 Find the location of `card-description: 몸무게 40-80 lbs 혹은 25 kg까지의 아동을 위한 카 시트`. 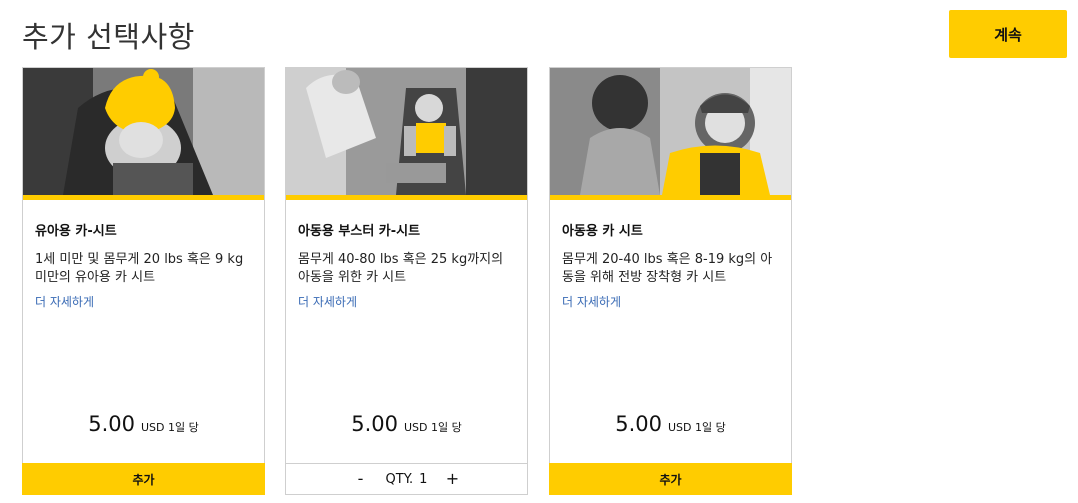

card-description: 몸무게 40-80 lbs 혹은 25 kg까지의 아동을 위한 카 시트 is located at coordinates (401, 268).